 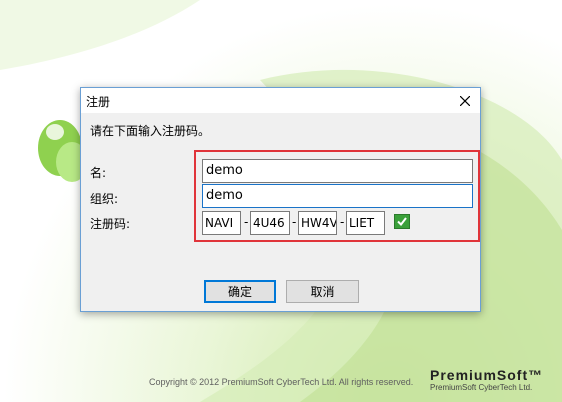 What do you see at coordinates (536, 375) in the screenshot?
I see `trademark-symbol: ™` at bounding box center [536, 375].